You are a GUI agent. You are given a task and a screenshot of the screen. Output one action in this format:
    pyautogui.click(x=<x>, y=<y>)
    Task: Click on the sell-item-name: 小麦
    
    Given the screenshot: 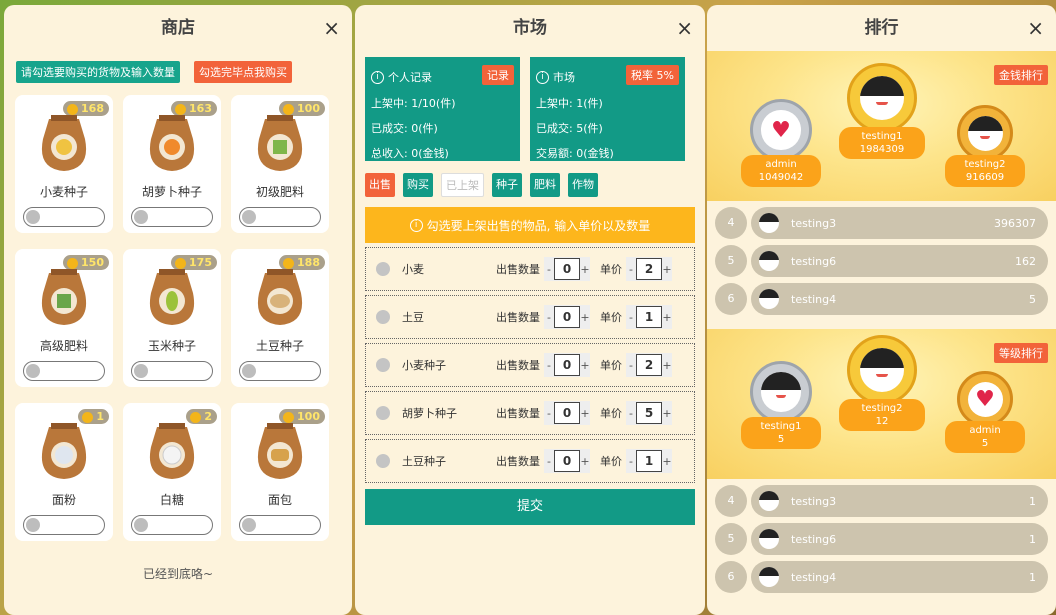 What is the action you would take?
    pyautogui.click(x=413, y=269)
    